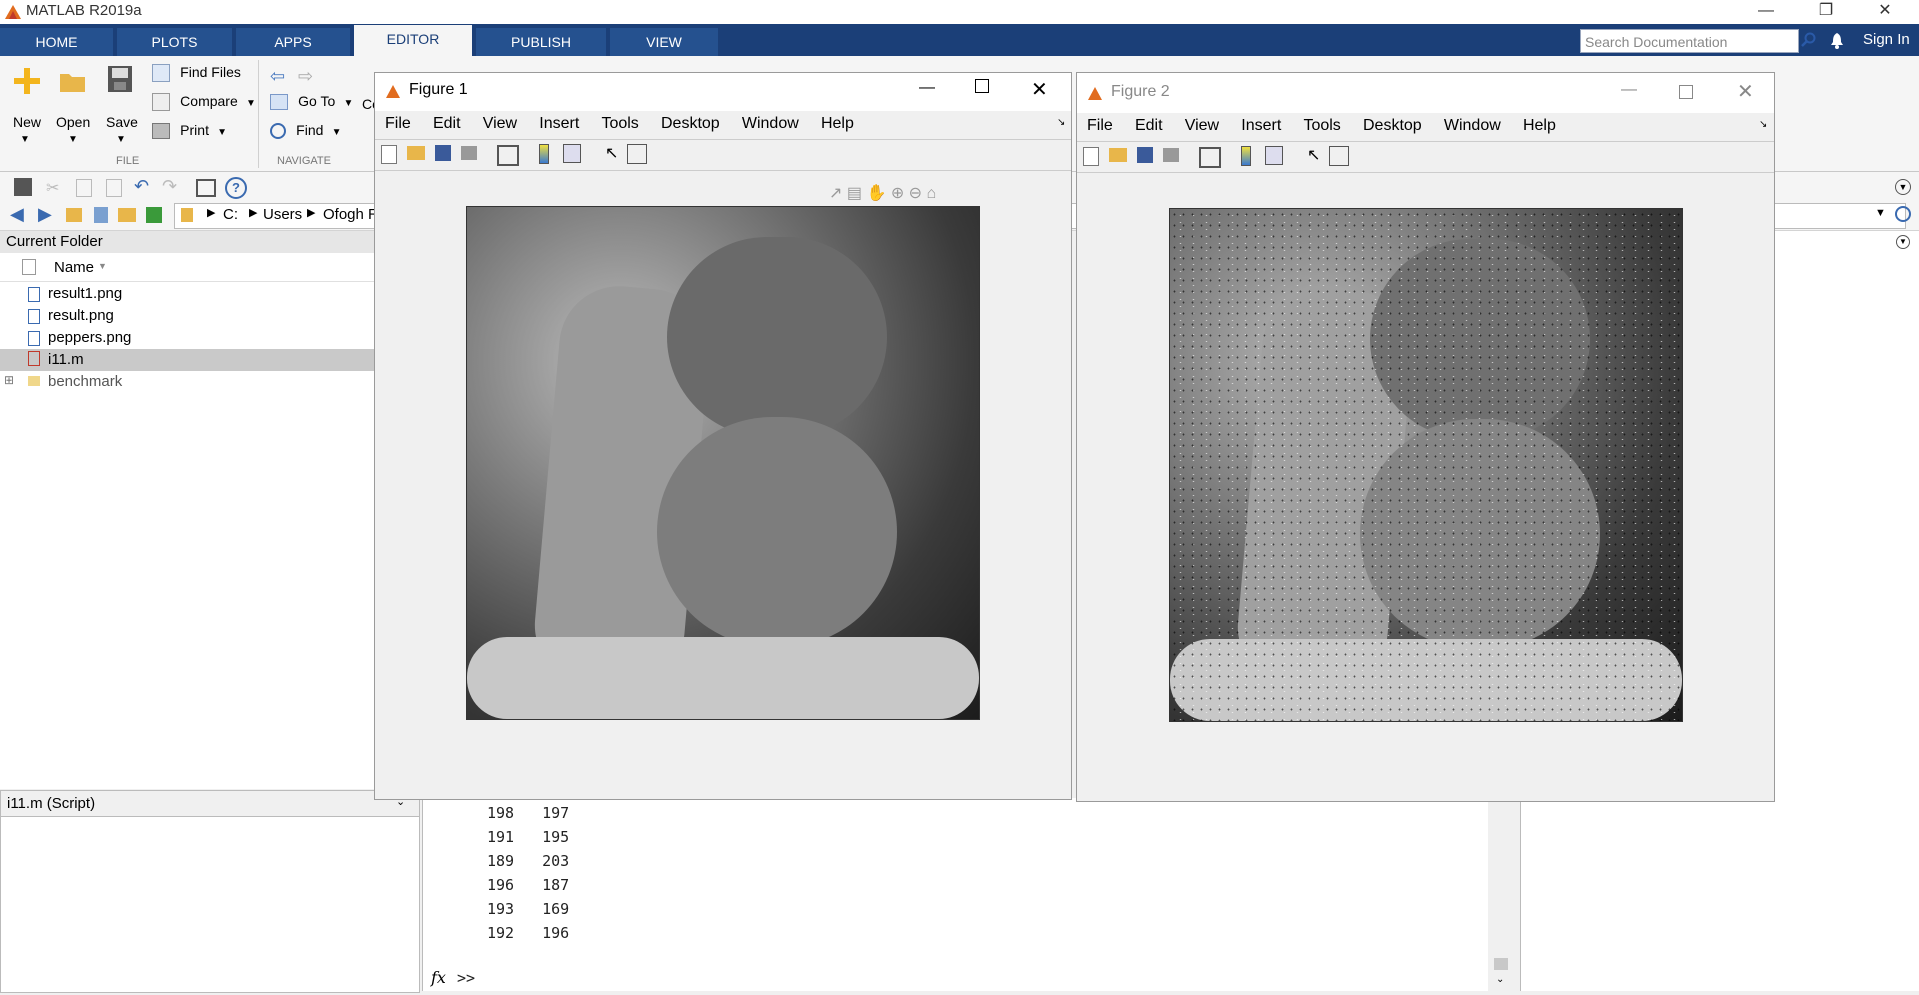  I want to click on tab-publish: PUBLISH, so click(541, 42).